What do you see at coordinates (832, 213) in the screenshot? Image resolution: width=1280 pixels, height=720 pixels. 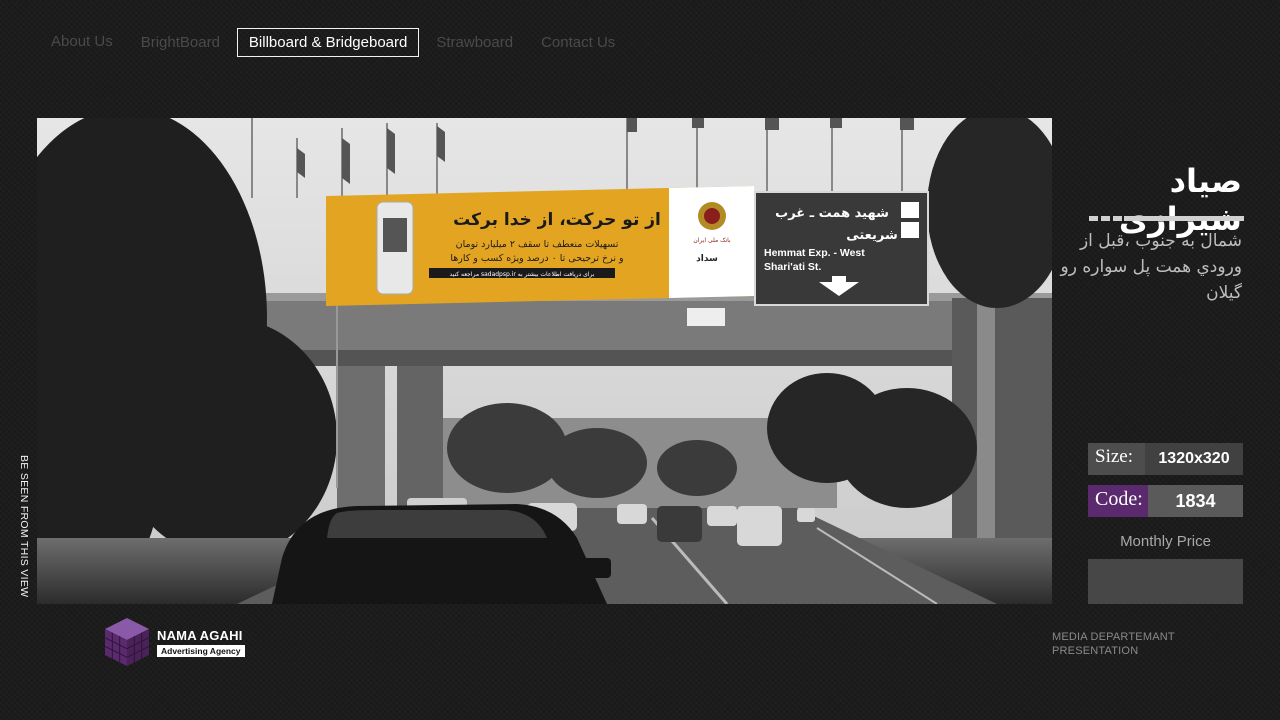 I see `sign-fa-line1: شهید همت ـ غرب` at bounding box center [832, 213].